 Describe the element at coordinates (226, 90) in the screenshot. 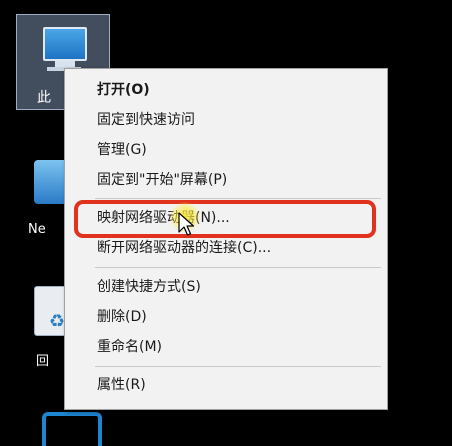

I see `menu-item-open: 打开(O)` at that location.